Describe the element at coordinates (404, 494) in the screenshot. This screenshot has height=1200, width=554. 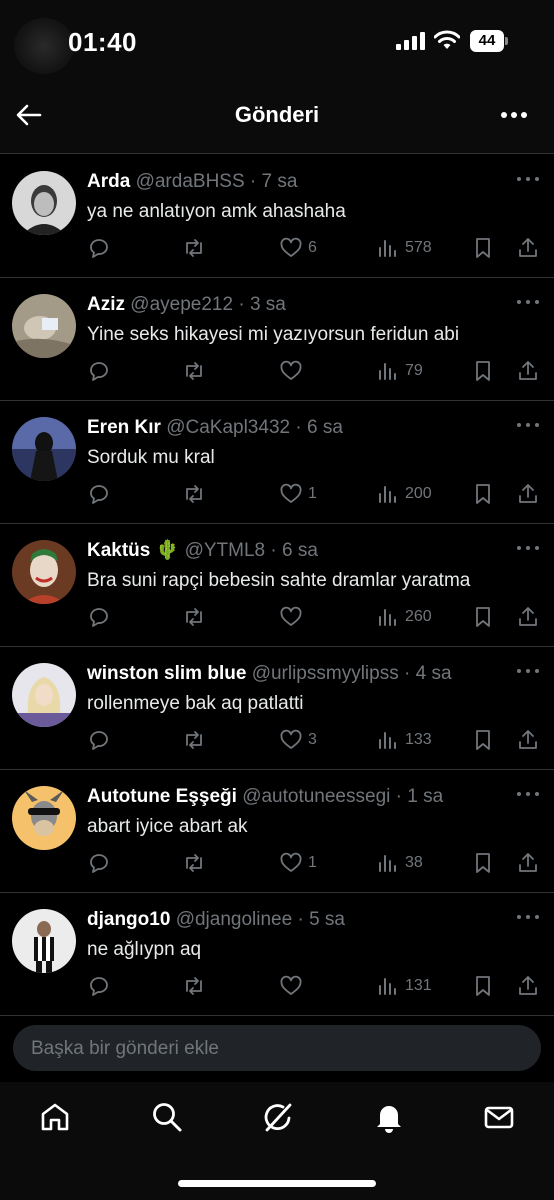
I see `views-button: 200` at that location.